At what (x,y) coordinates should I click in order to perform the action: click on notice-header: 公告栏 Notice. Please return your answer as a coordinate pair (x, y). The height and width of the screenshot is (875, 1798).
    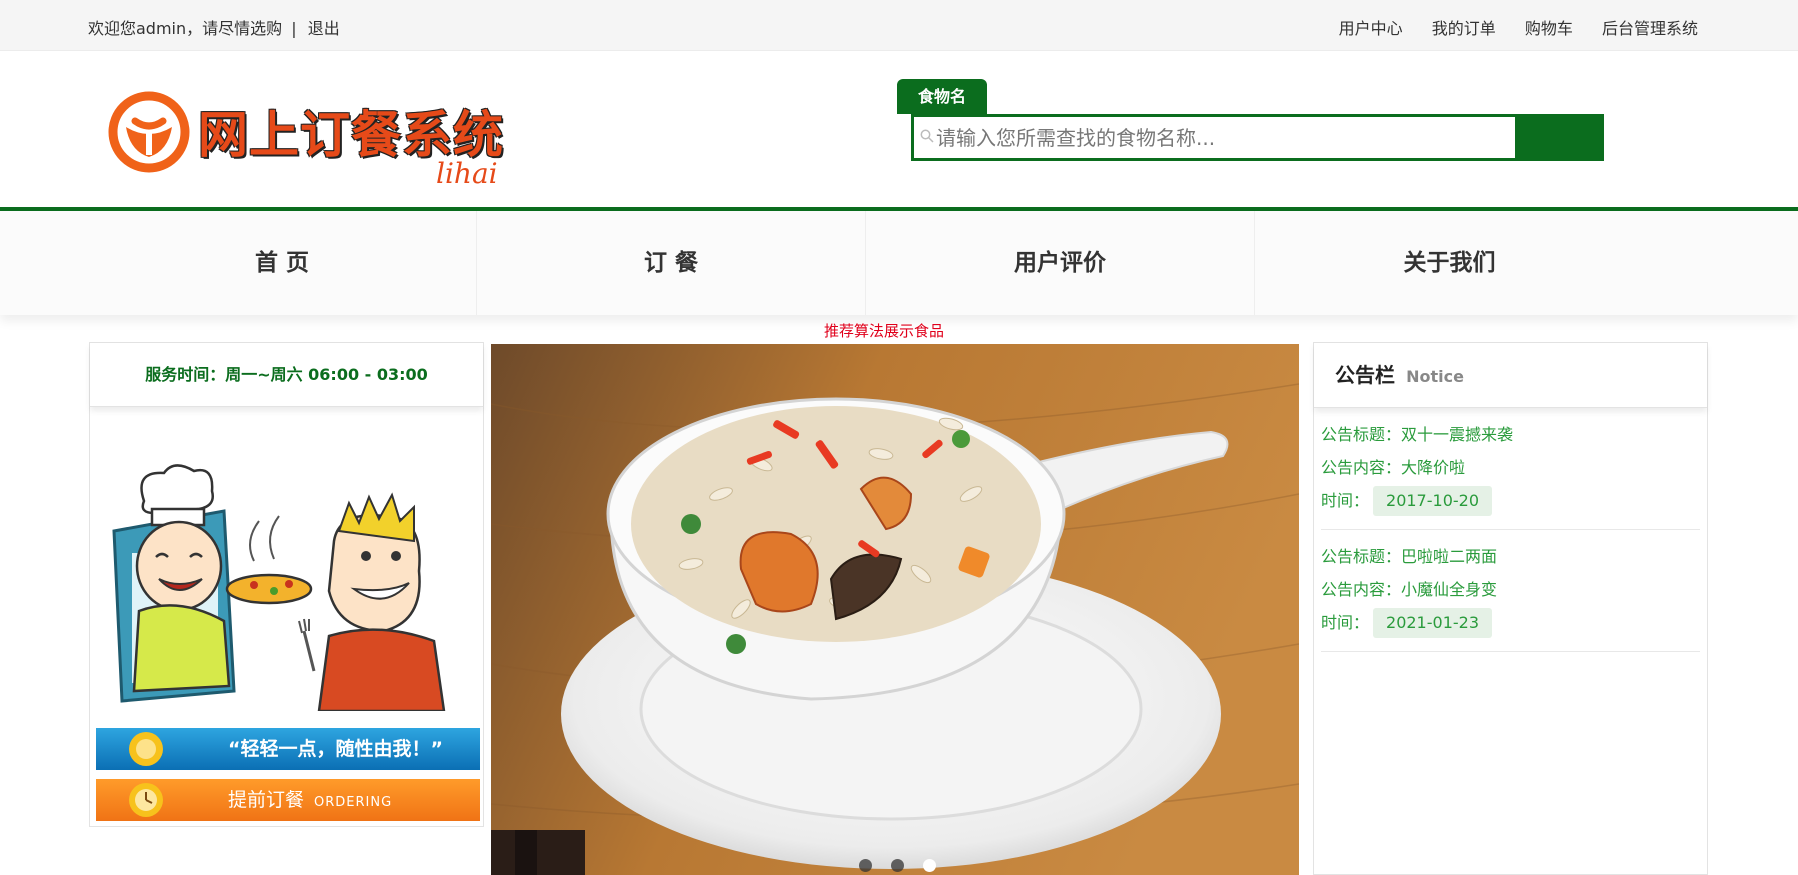
    Looking at the image, I should click on (1510, 375).